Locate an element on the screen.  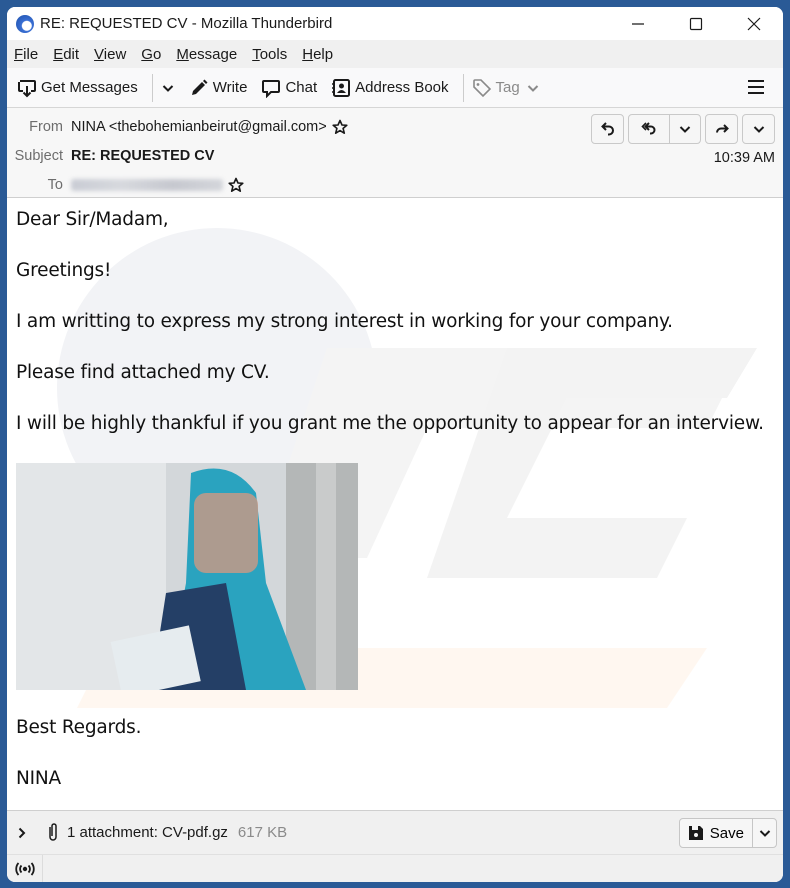
menu-label: ile is located at coordinates (31, 54).